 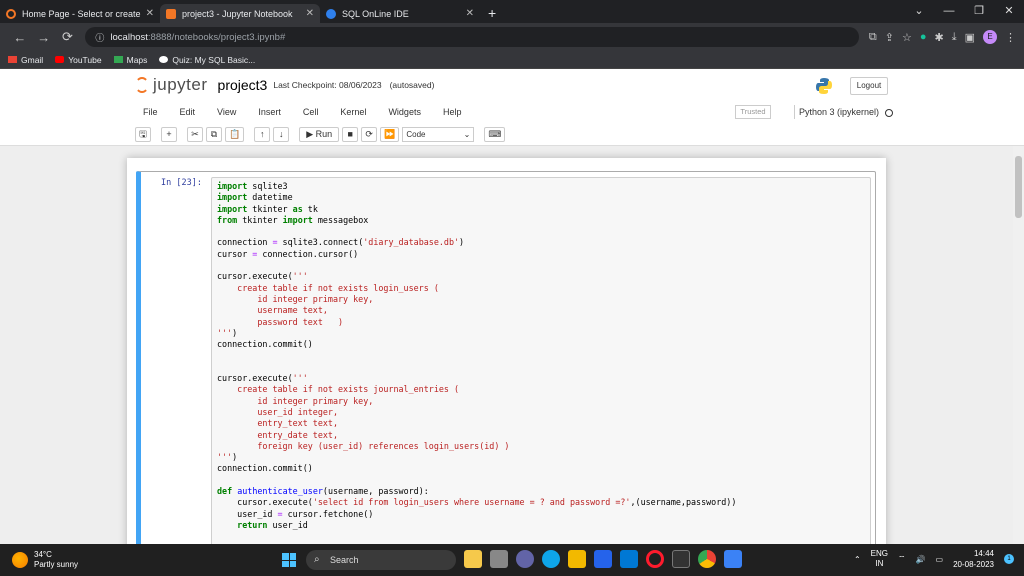 I want to click on save-icon: 🖫, so click(x=143, y=134).